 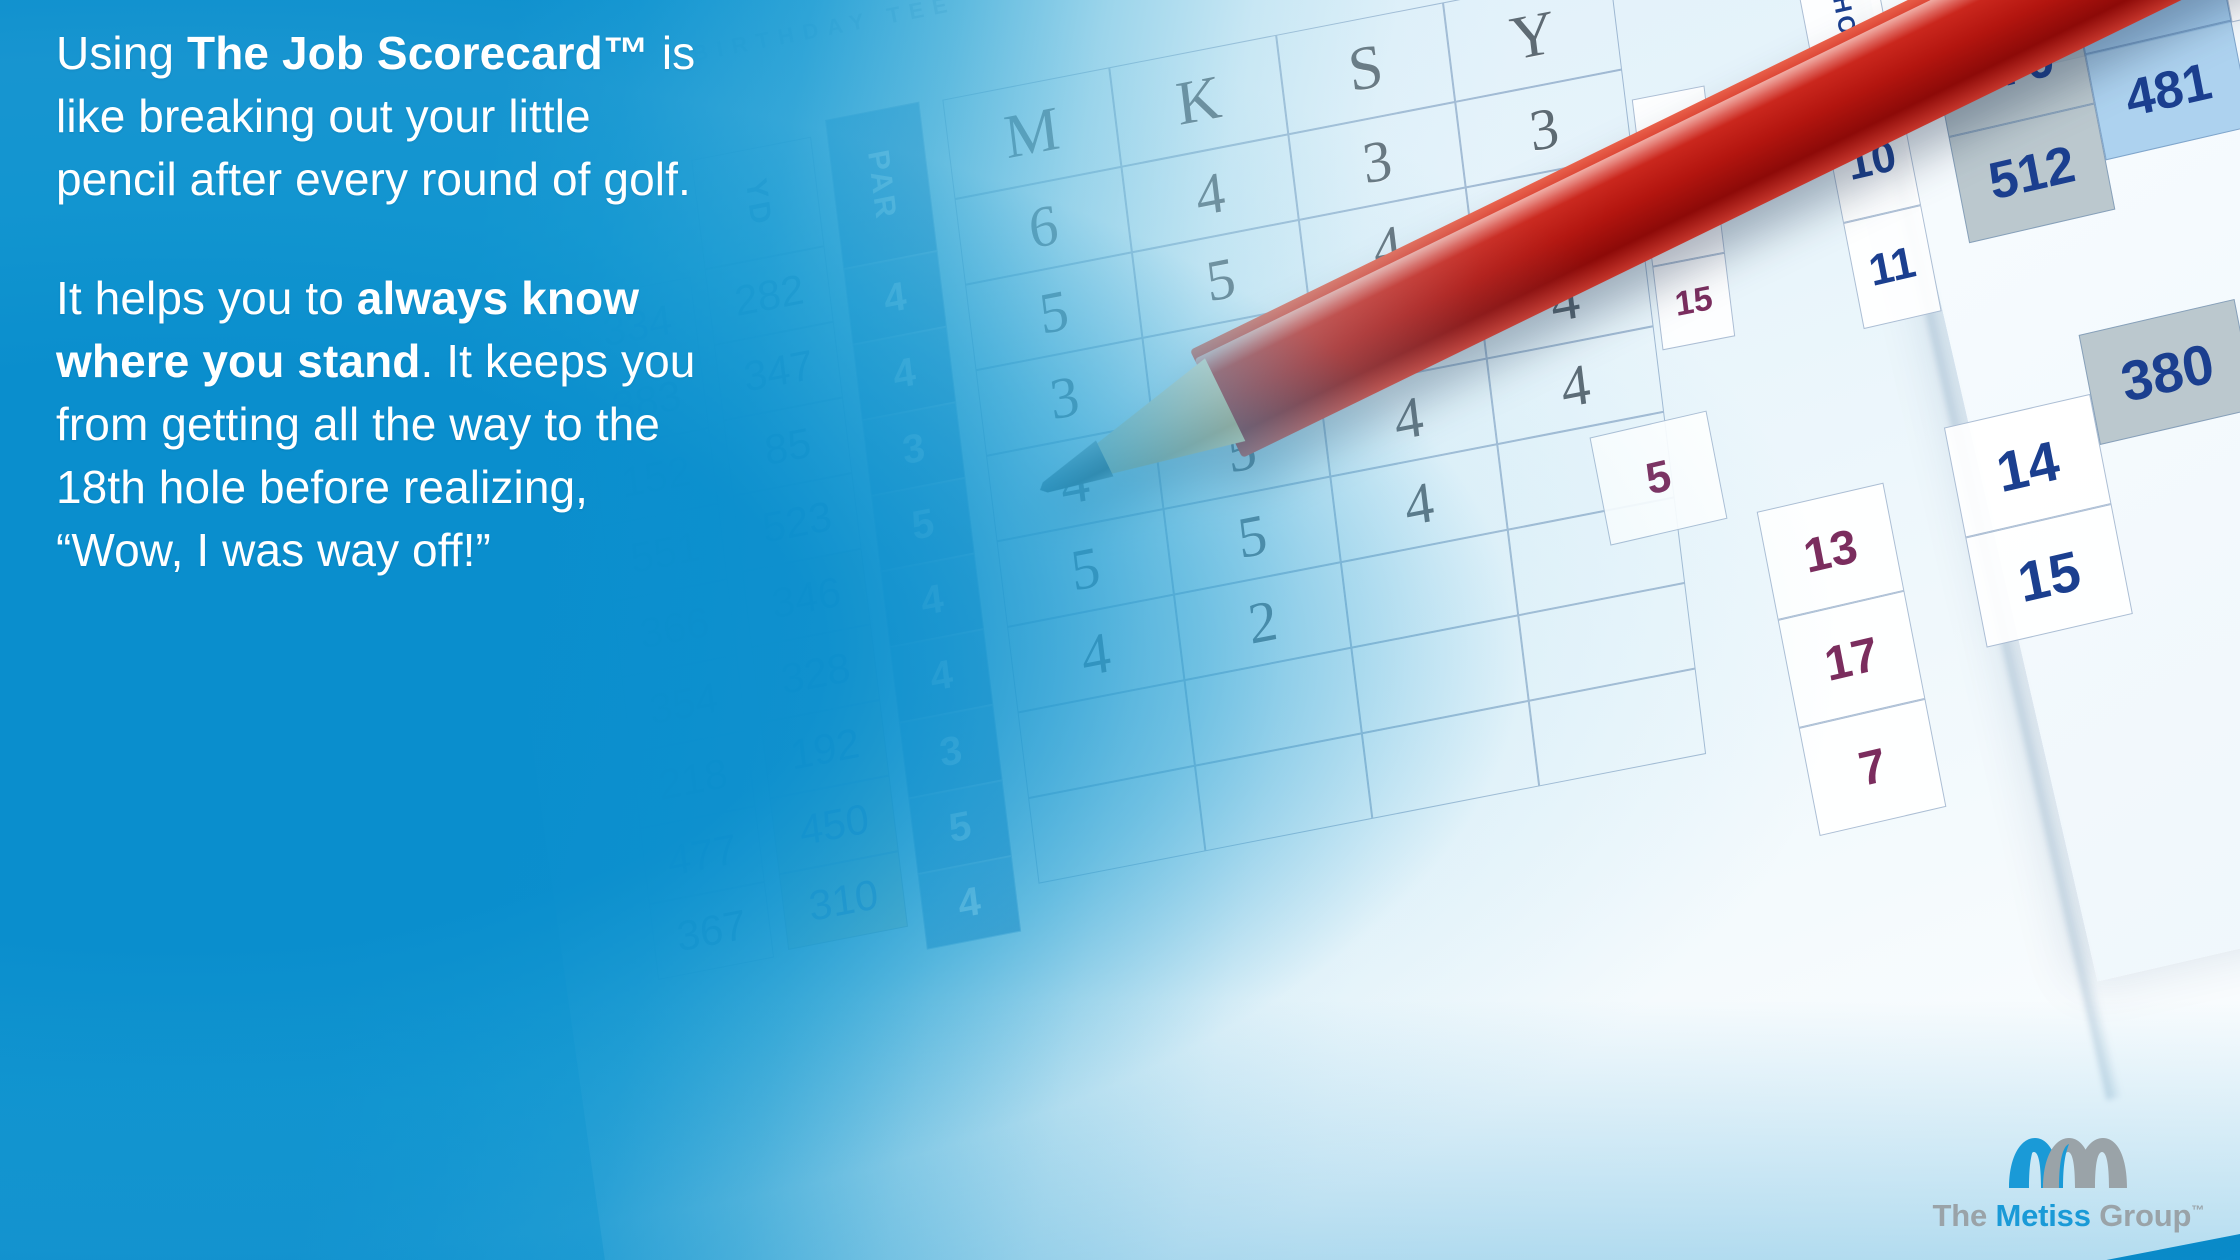 I want to click on logo-metiss: Metiss, so click(x=2043, y=1215).